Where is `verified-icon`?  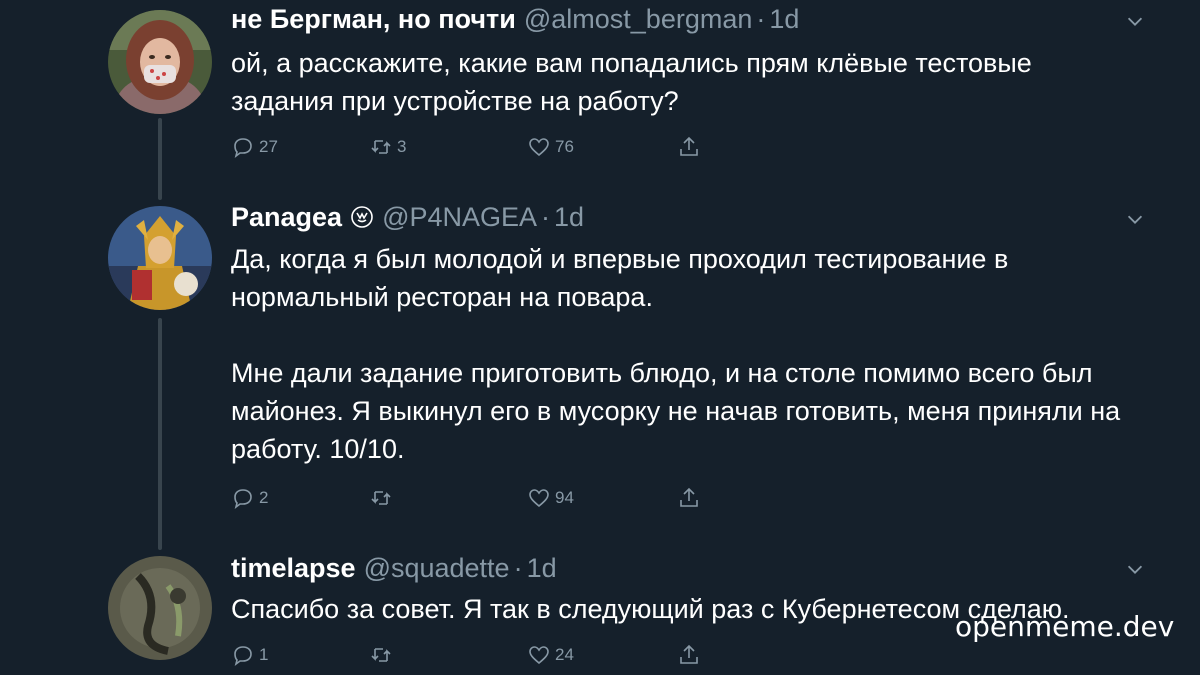 verified-icon is located at coordinates (362, 217).